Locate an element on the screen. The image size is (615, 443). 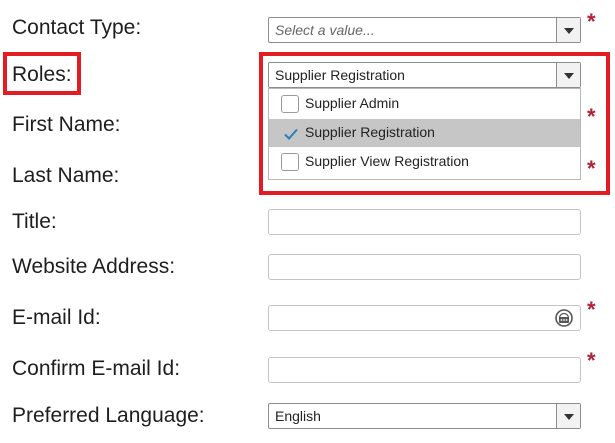
roles-selected-value: Supplier Registration is located at coordinates (340, 75).